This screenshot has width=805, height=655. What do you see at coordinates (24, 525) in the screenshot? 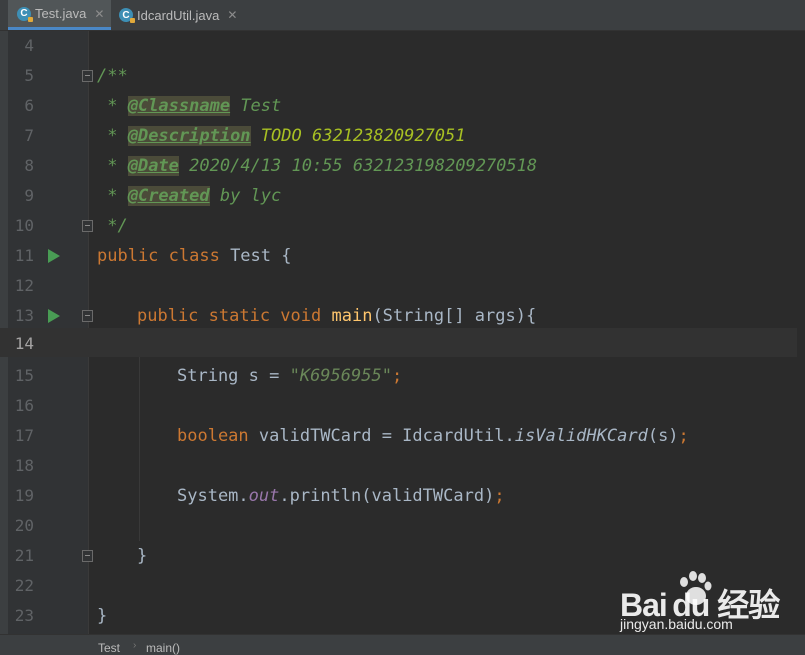
I see `line-number: 20` at bounding box center [24, 525].